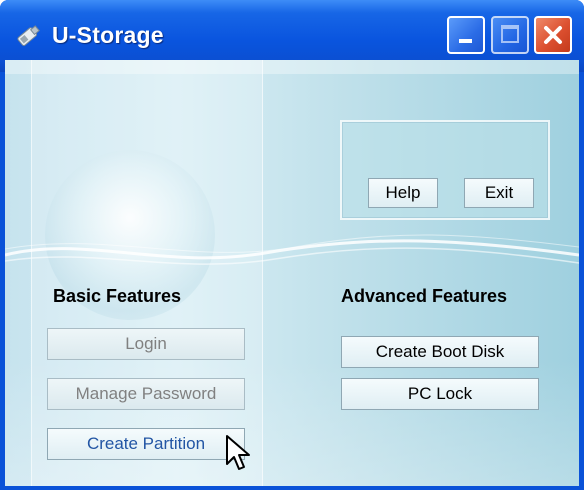 The height and width of the screenshot is (490, 584). Describe the element at coordinates (108, 35) in the screenshot. I see `window-title: U-Storage` at that location.